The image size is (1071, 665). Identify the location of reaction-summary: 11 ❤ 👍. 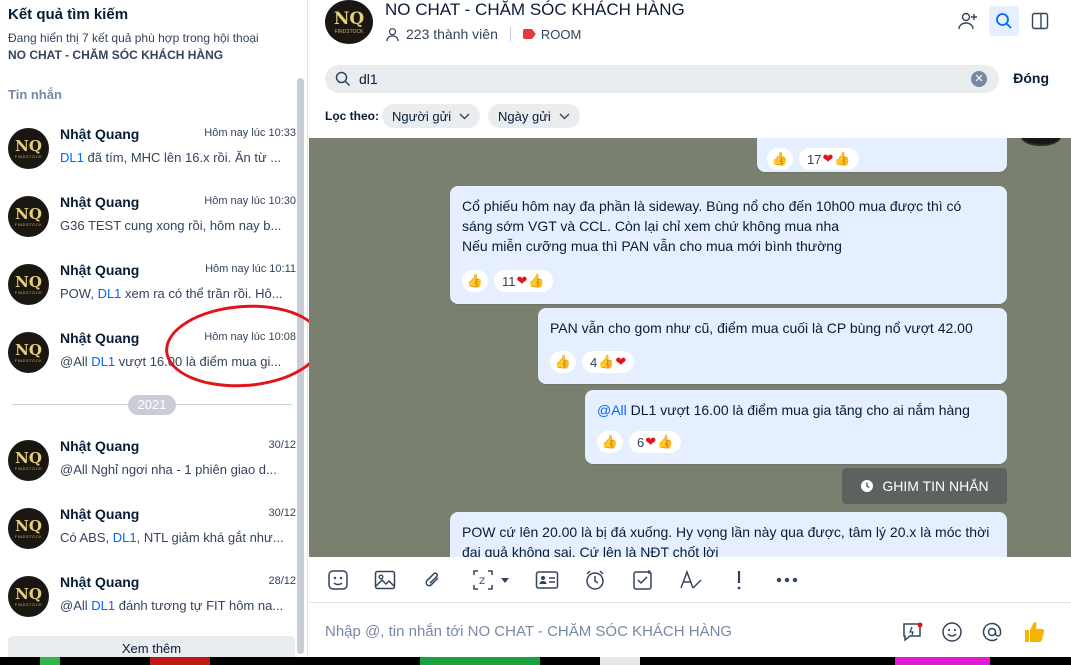
(523, 281).